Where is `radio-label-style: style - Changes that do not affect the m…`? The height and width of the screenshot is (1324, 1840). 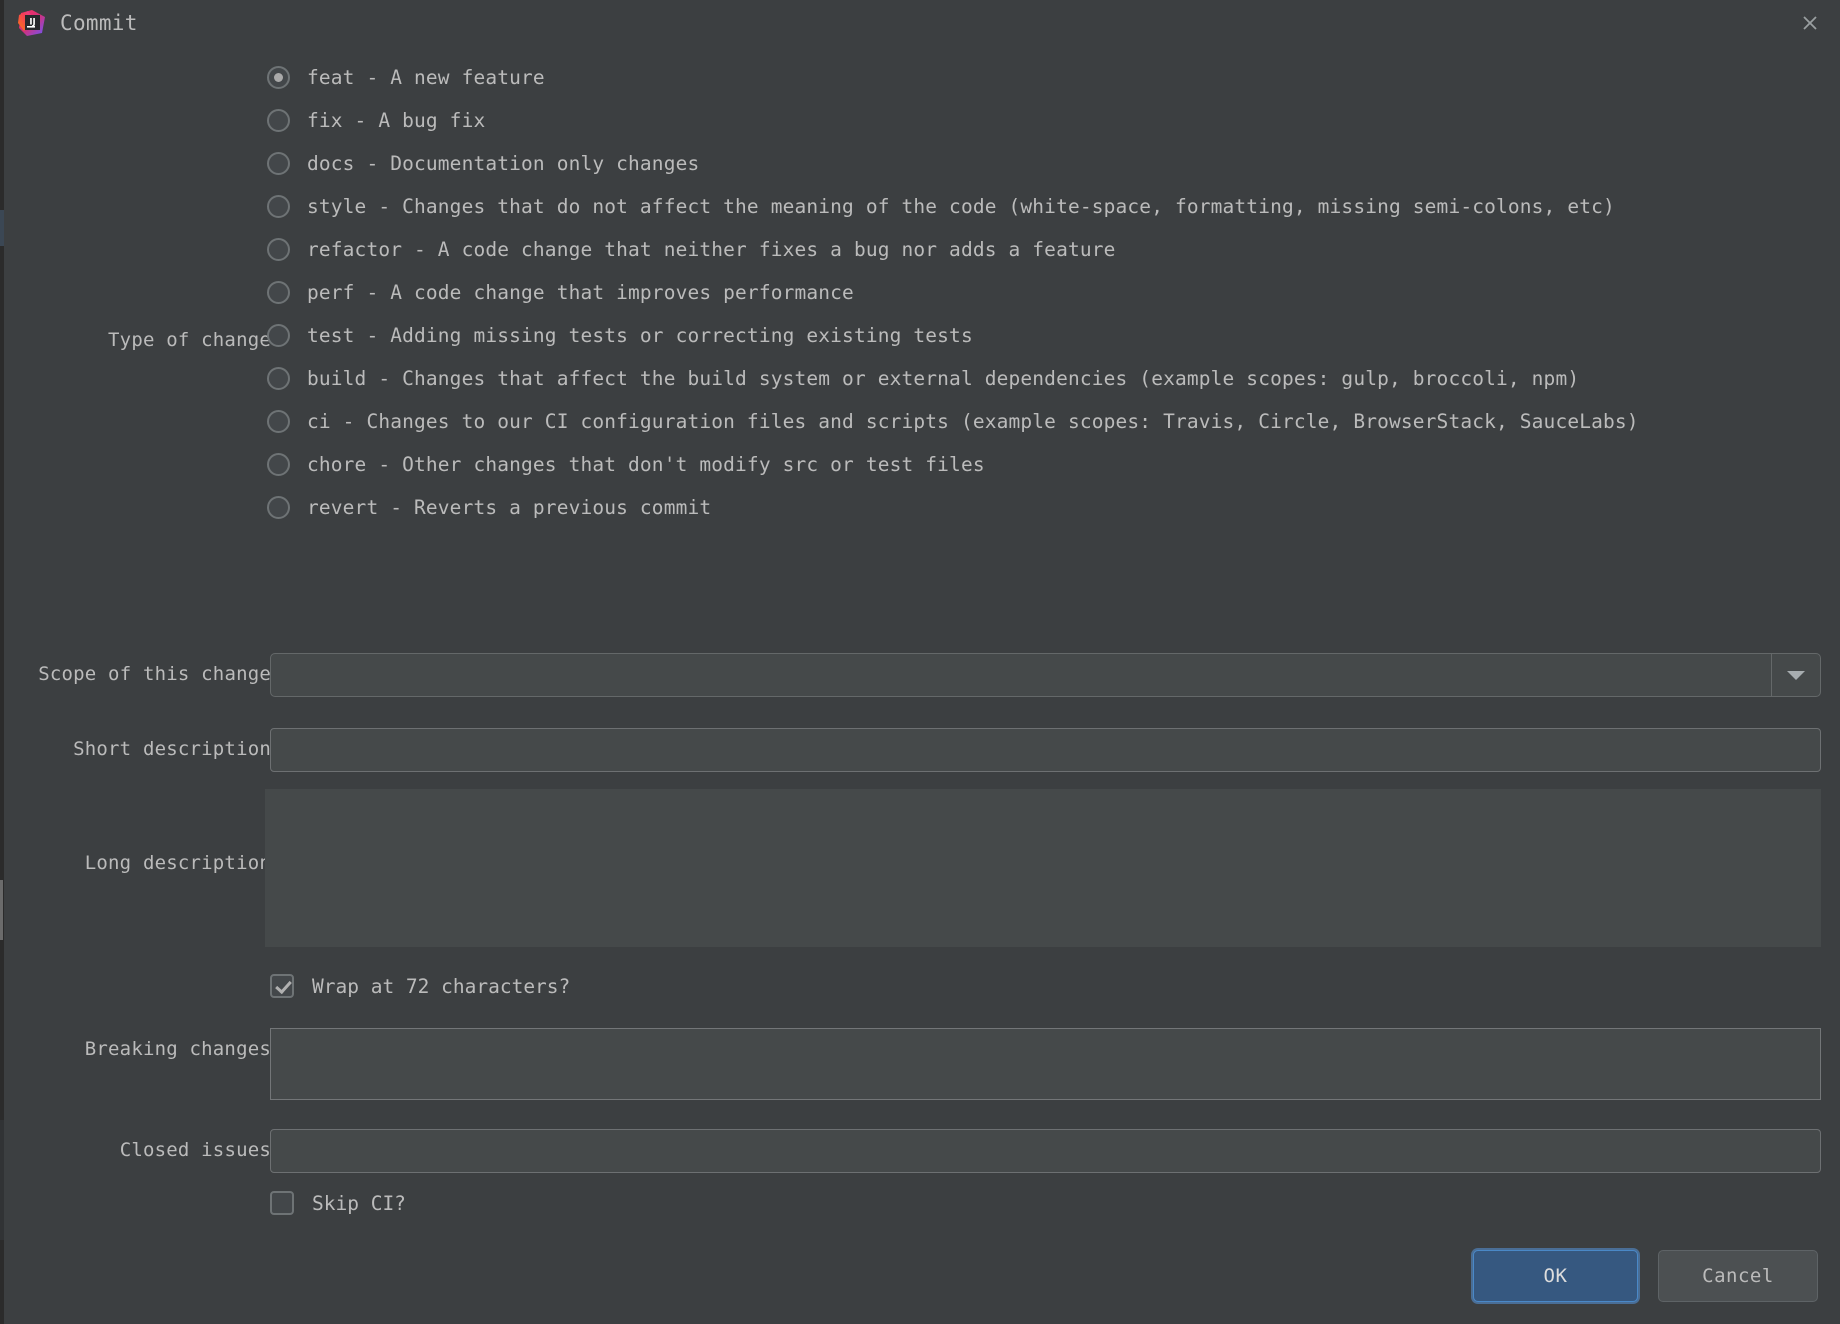 radio-label-style: style - Changes that do not affect the m… is located at coordinates (961, 206).